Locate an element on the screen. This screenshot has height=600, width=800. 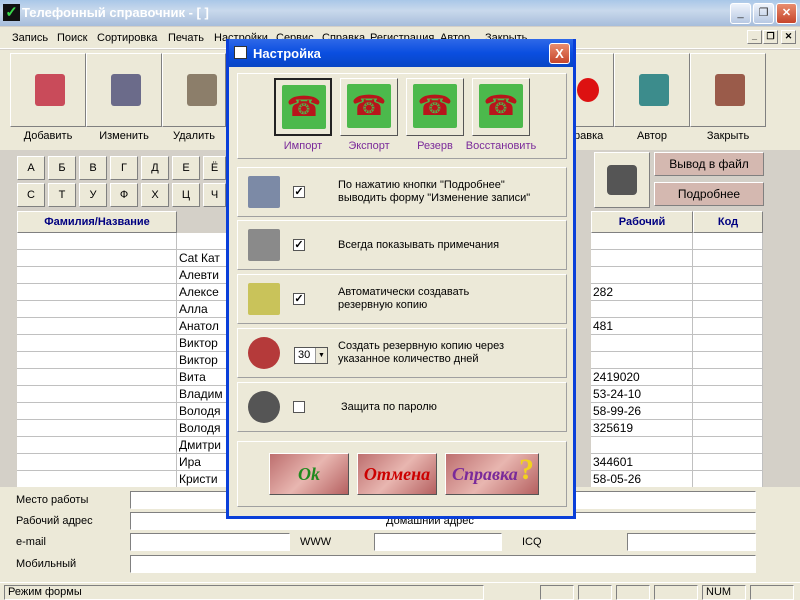
letter-button: В is located at coordinates (93, 168).